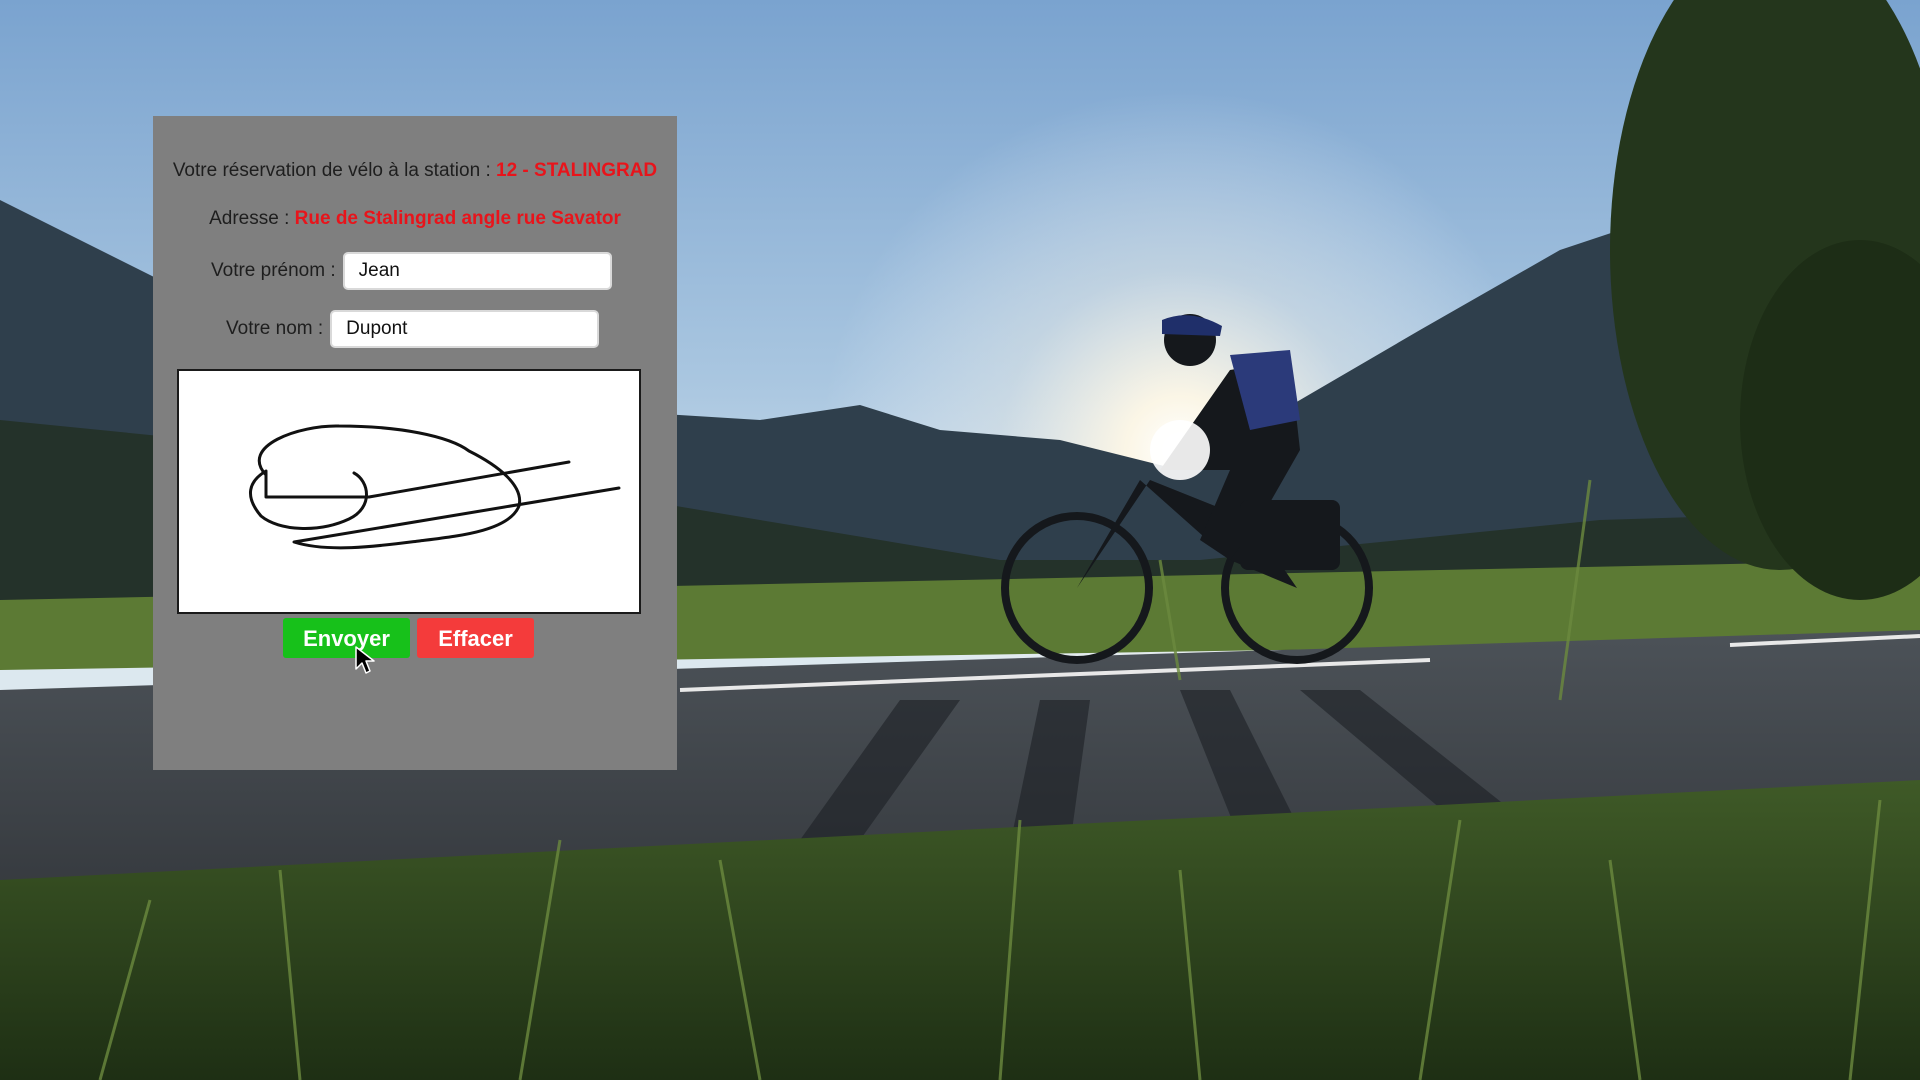 The image size is (1920, 1080). I want to click on clear-button: Effacer, so click(475, 638).